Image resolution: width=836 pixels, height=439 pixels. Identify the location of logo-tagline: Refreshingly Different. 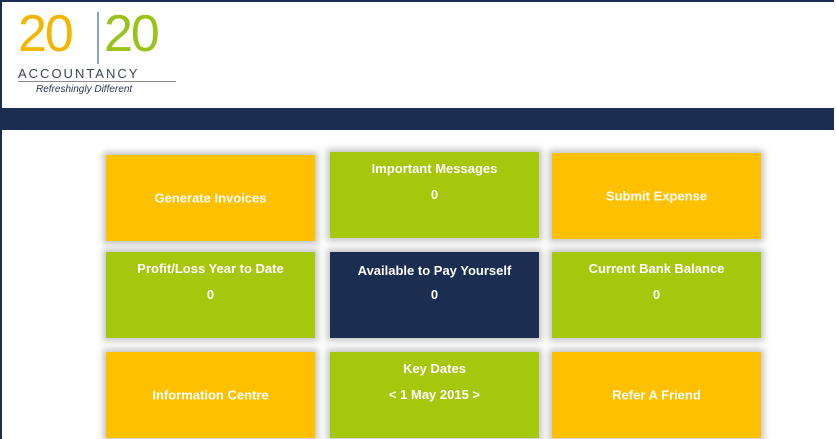
(84, 89).